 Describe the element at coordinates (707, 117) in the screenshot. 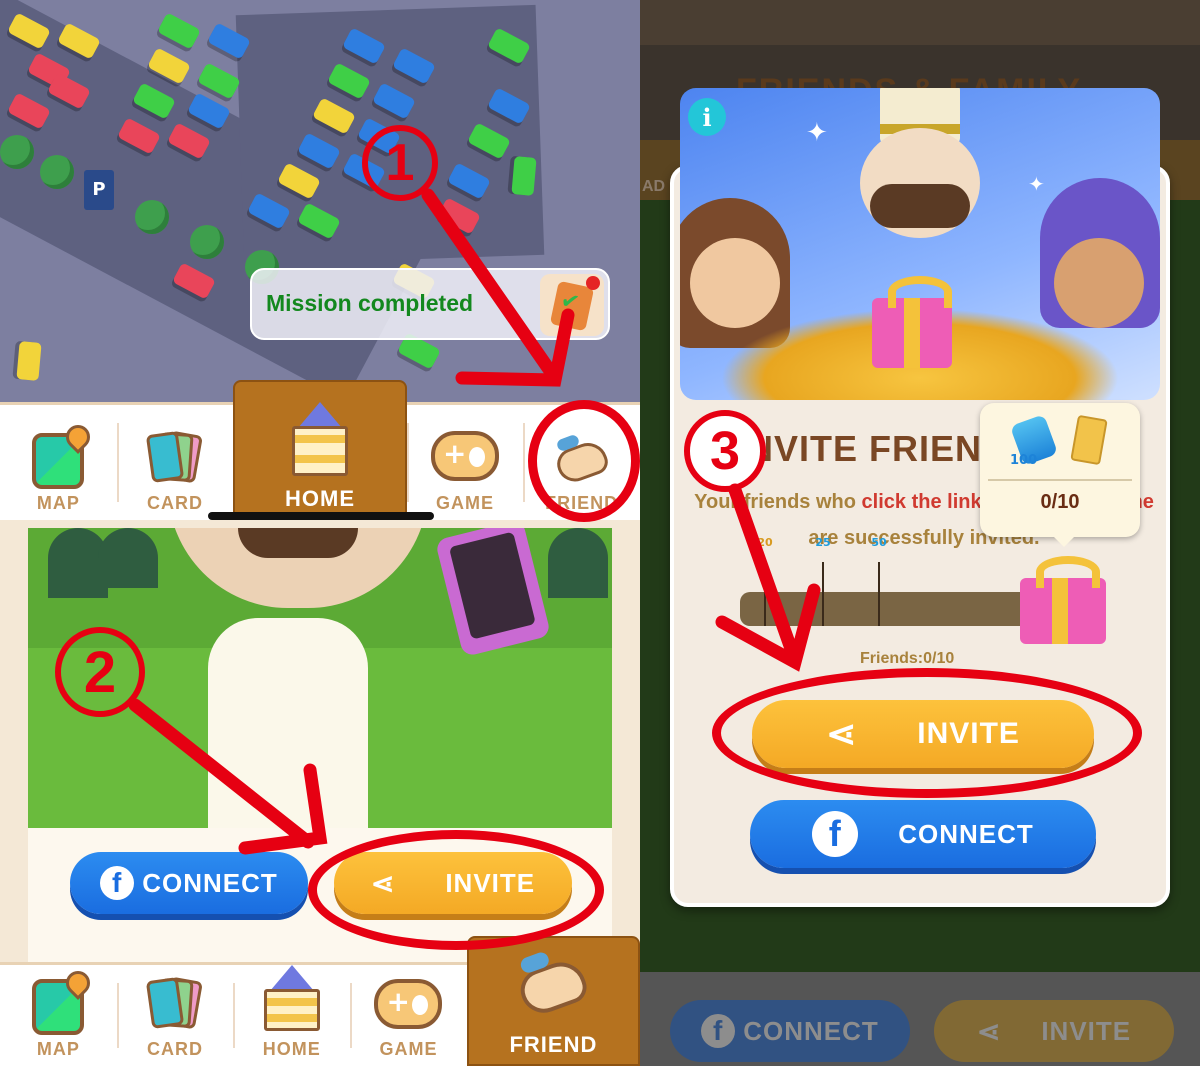

I see `info-icon: i` at that location.